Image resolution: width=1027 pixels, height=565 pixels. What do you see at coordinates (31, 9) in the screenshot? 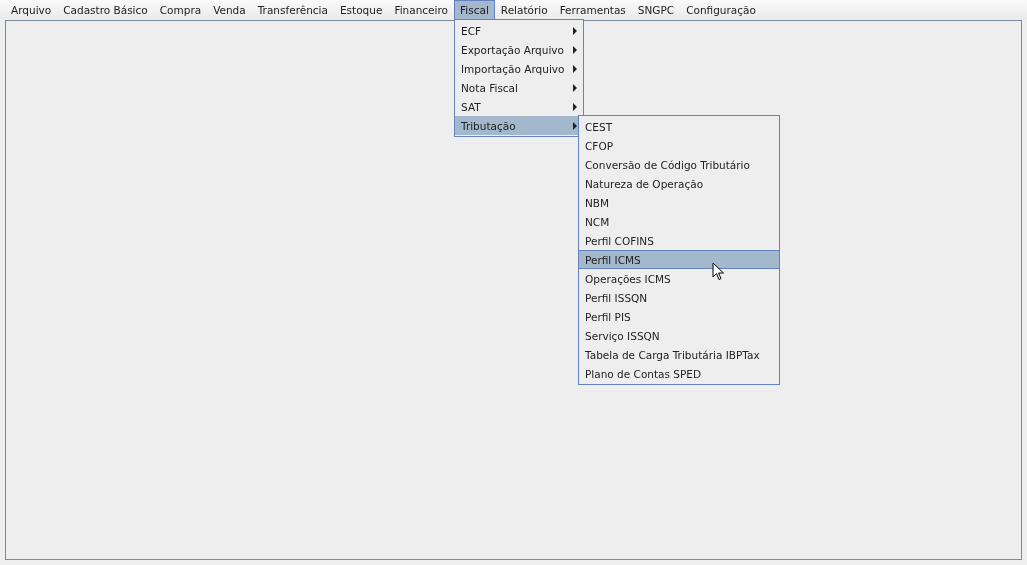
I see `menu: Arquivo` at bounding box center [31, 9].